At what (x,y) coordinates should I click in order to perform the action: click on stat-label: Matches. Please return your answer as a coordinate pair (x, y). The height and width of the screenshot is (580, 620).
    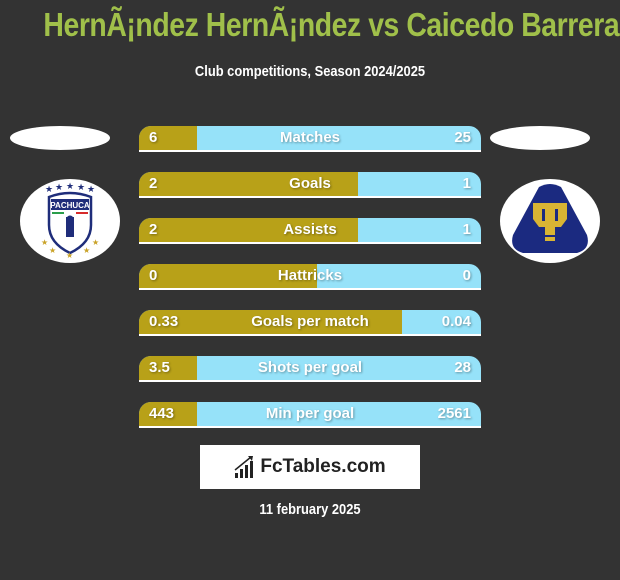
    Looking at the image, I should click on (310, 137).